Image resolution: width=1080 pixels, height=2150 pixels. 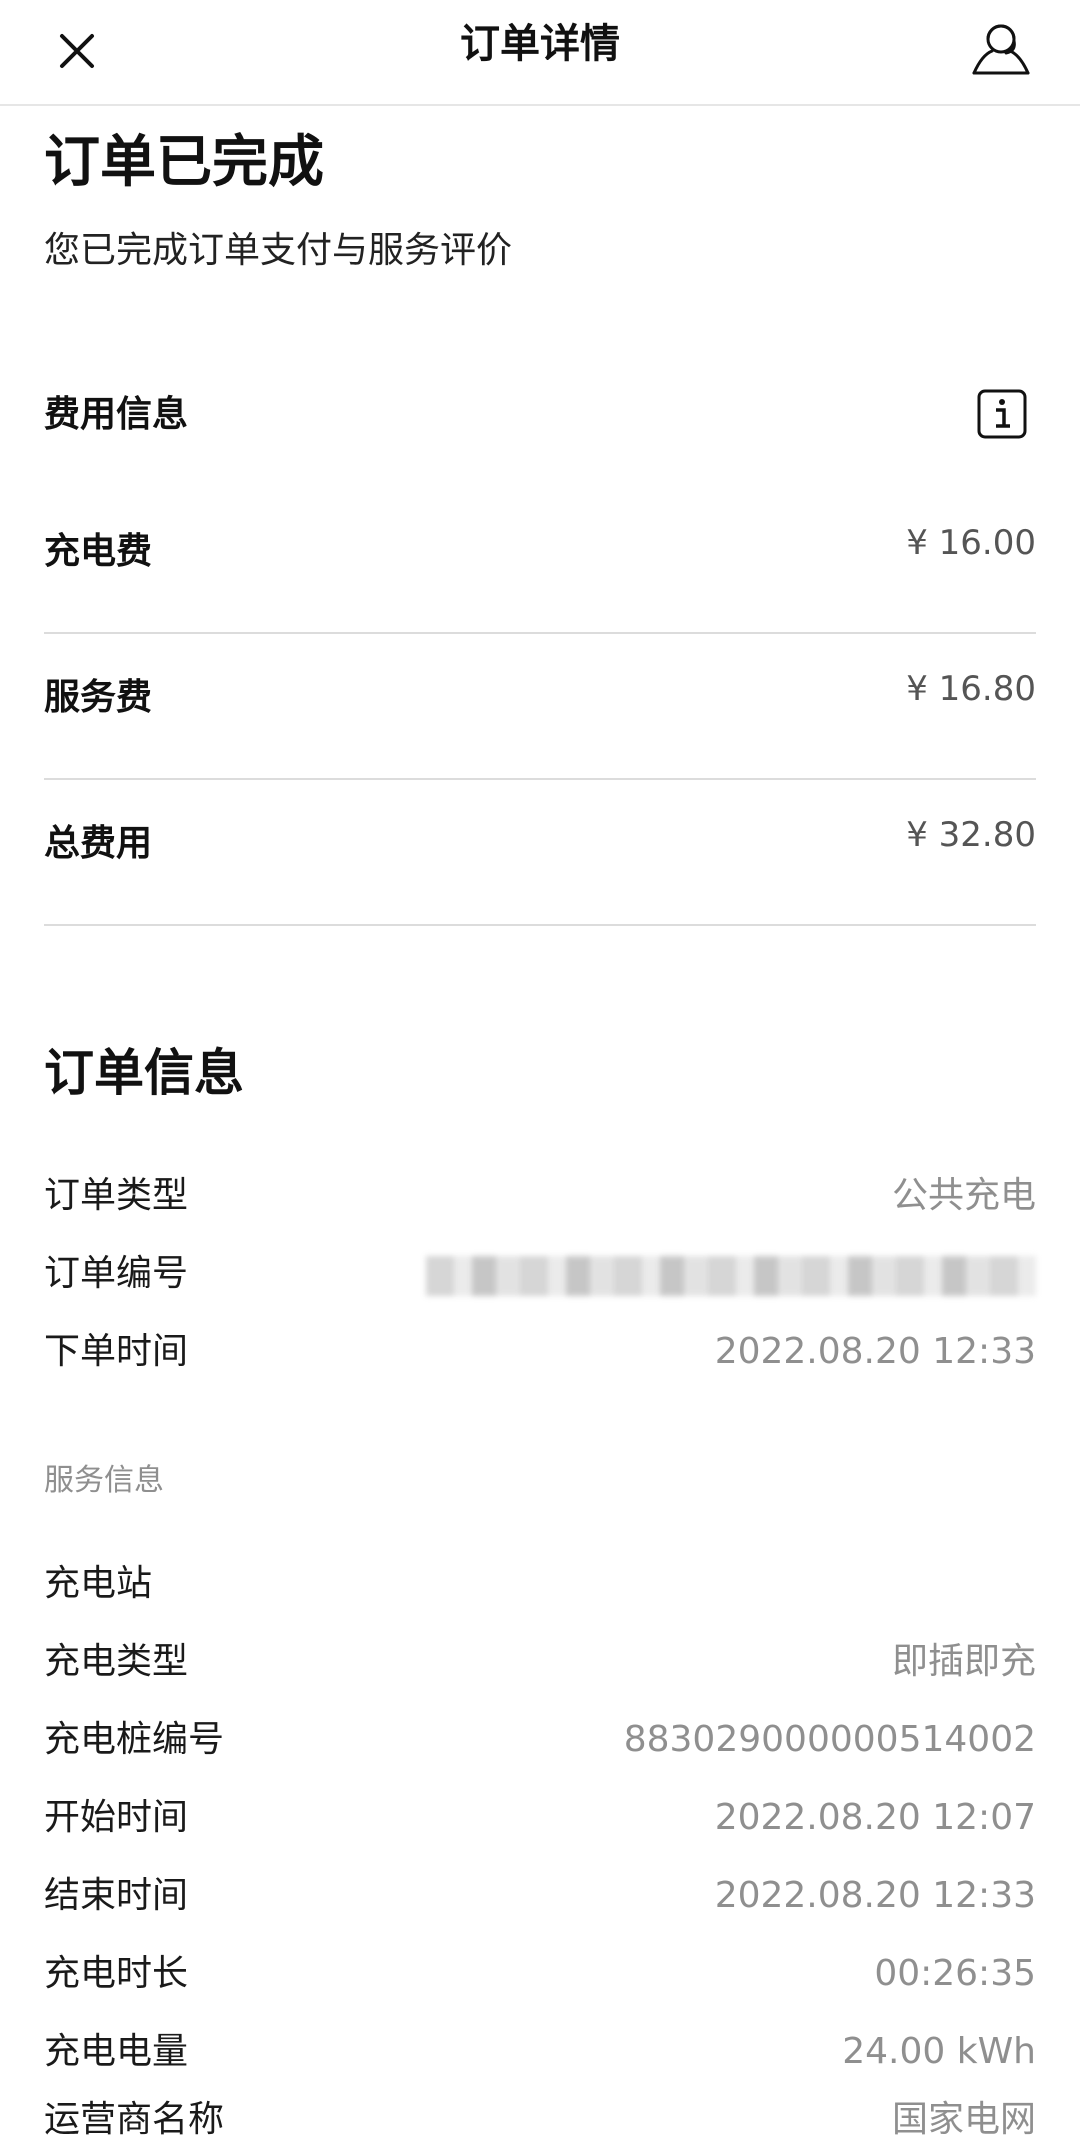 I want to click on order-type-row: 订单类型 公共充电, so click(x=540, y=1196).